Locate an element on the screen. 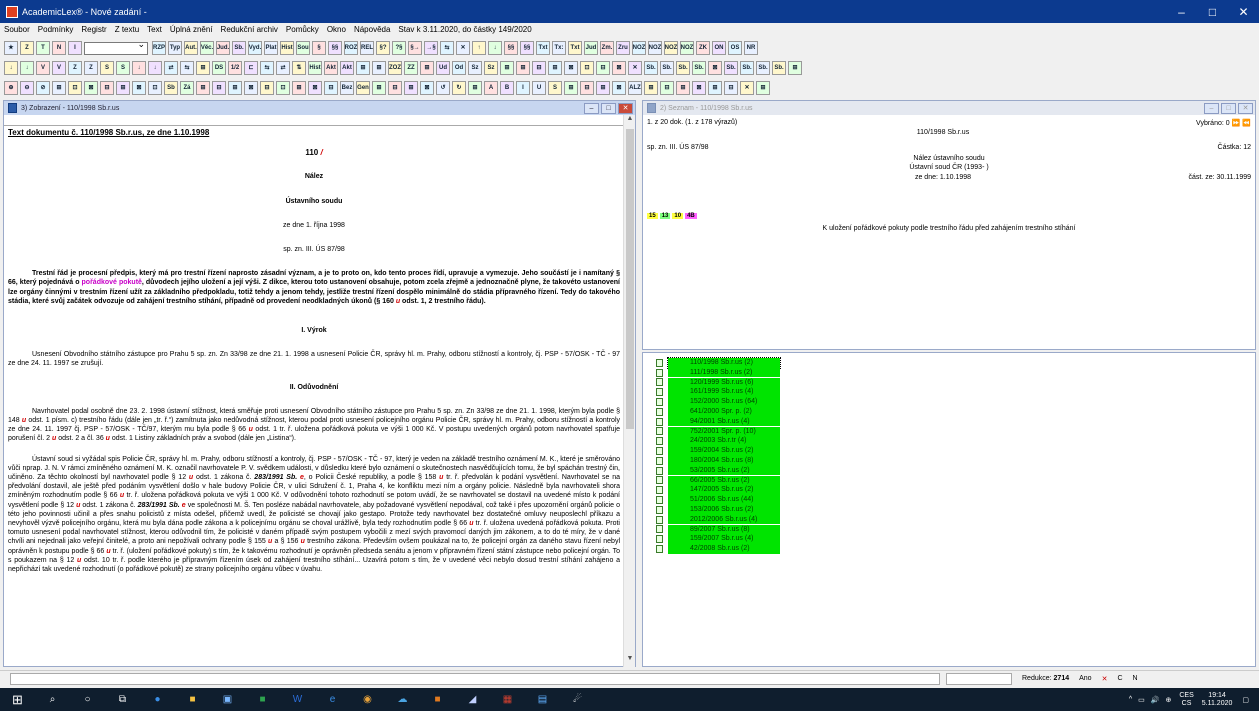 The height and width of the screenshot is (711, 1259). menu-pomucky: Pomůcky is located at coordinates (302, 29).